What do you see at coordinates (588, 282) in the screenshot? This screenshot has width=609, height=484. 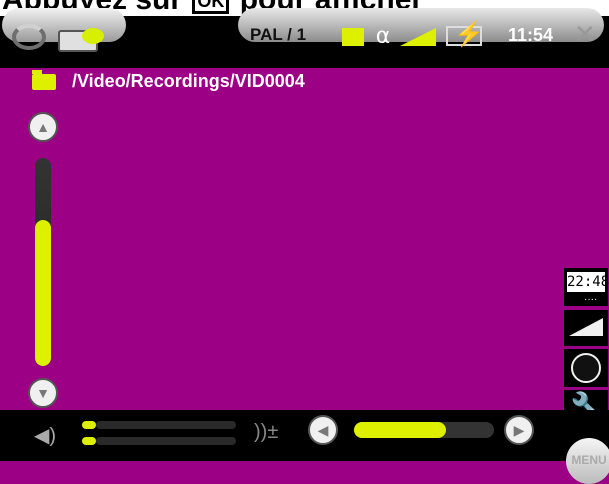 I see `clock-icon: 22:48` at bounding box center [588, 282].